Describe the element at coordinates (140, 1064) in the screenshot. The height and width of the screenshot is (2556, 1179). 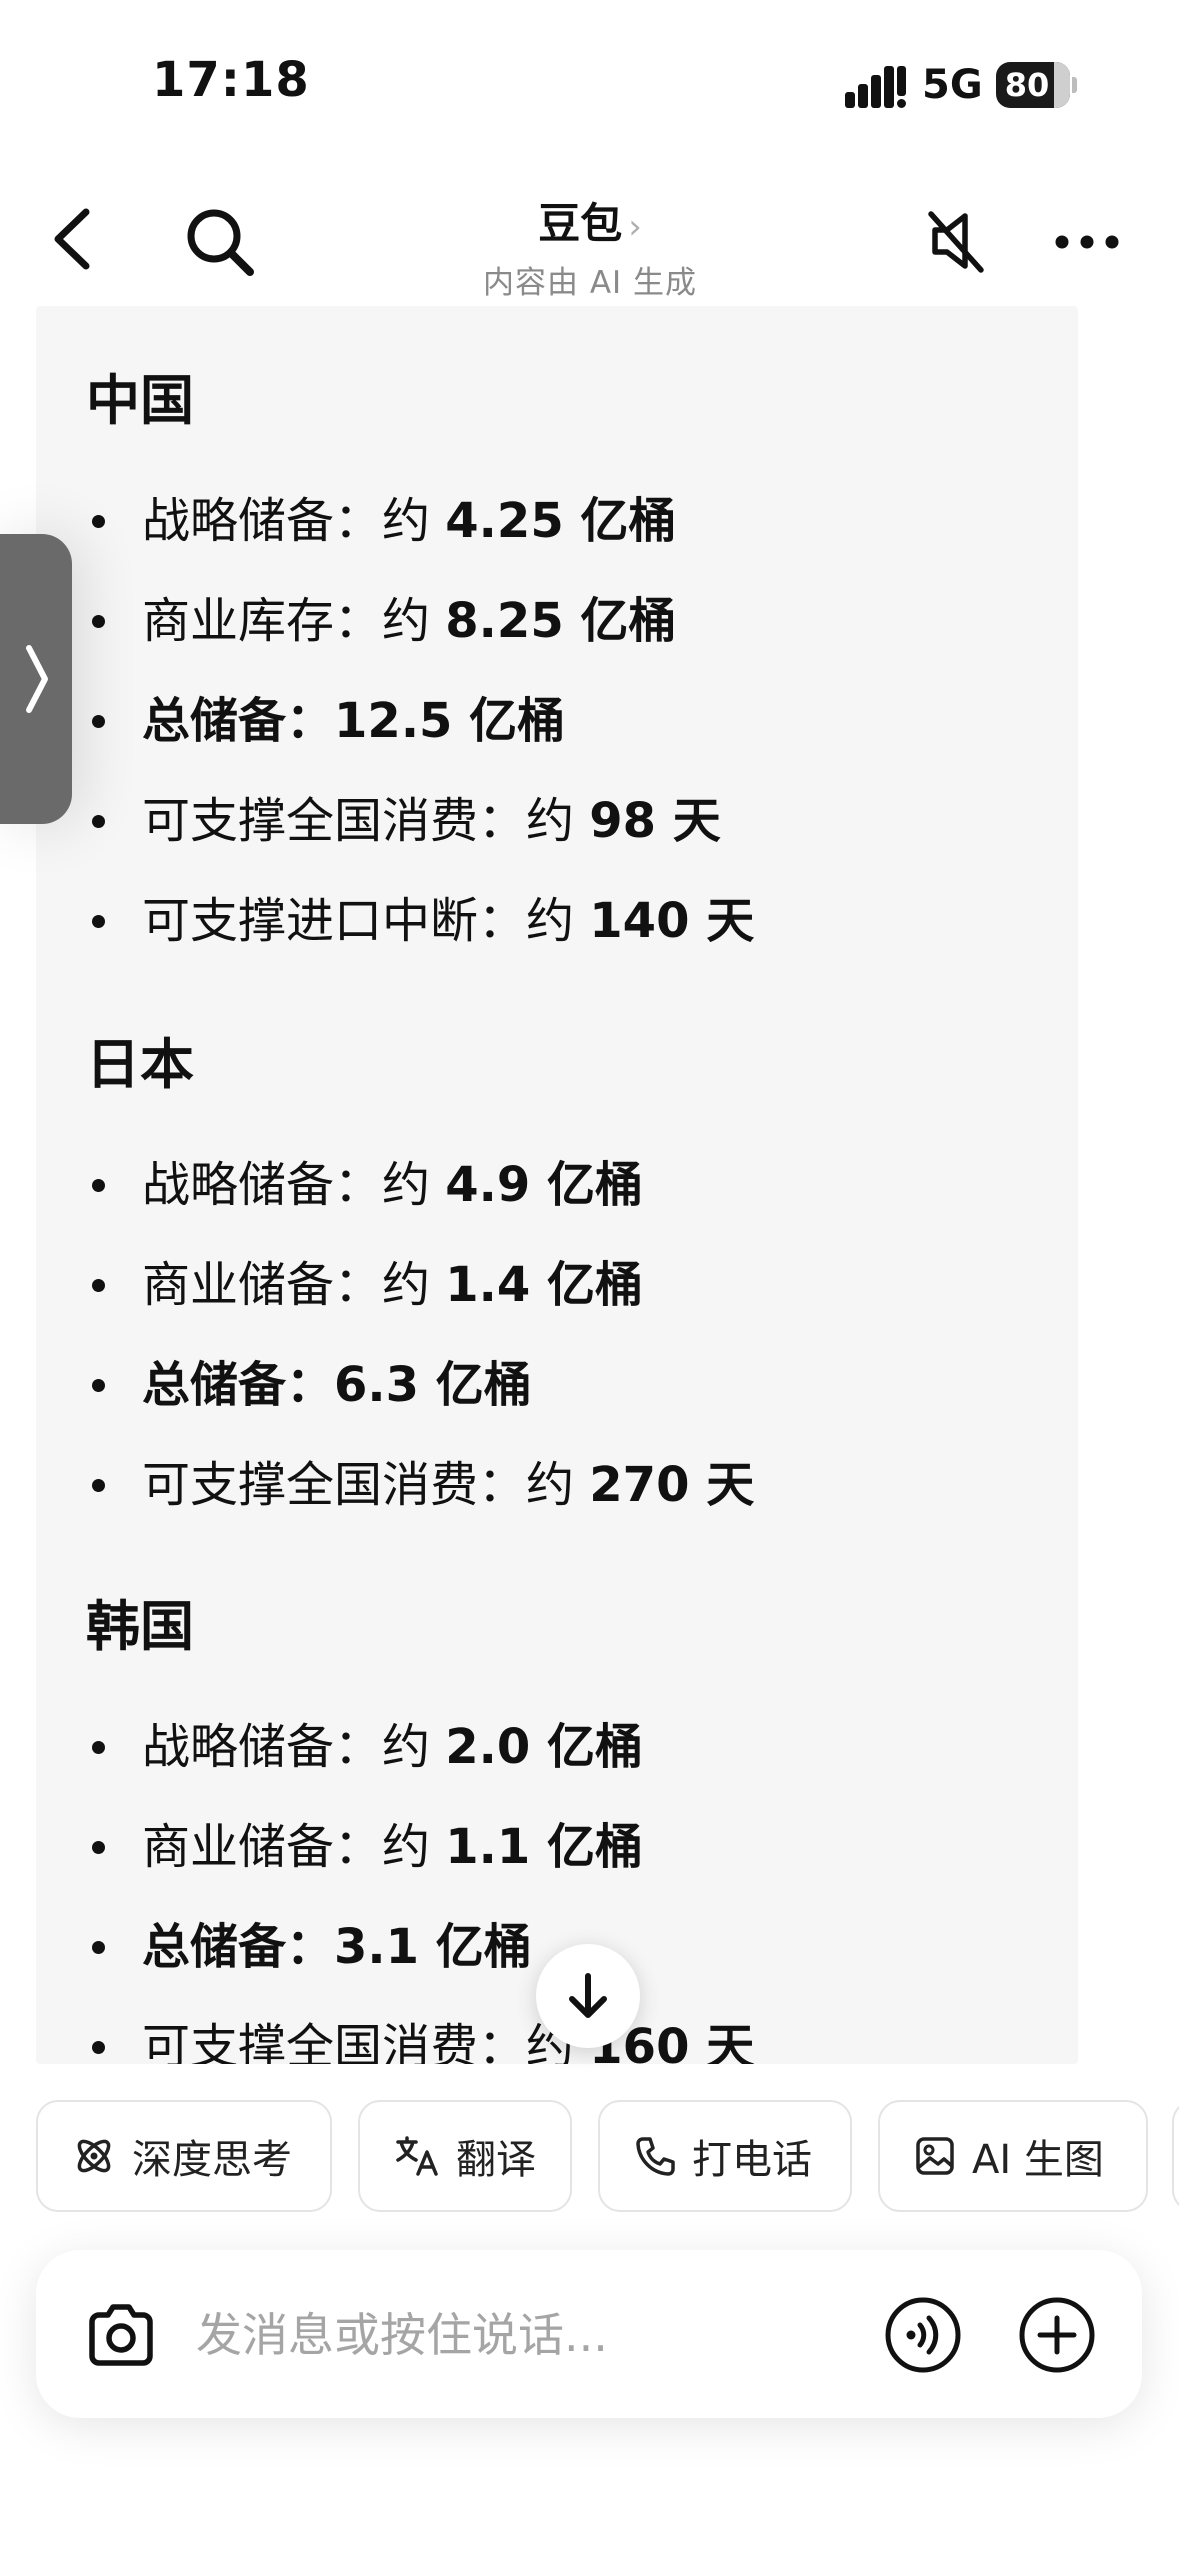
I see `section-title: 日本` at that location.